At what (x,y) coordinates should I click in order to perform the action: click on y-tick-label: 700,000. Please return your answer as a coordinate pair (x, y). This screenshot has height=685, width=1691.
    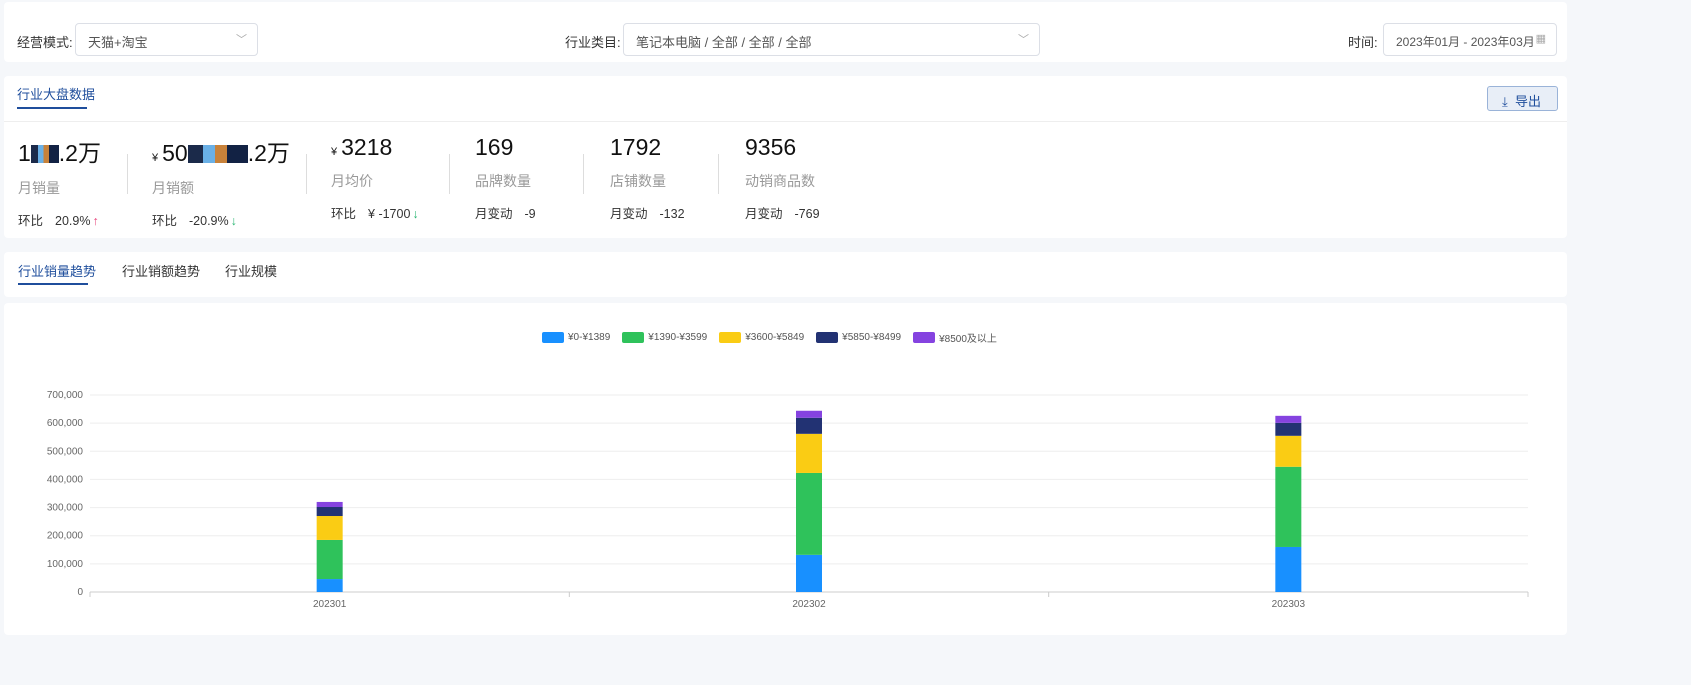
    Looking at the image, I should click on (65, 395).